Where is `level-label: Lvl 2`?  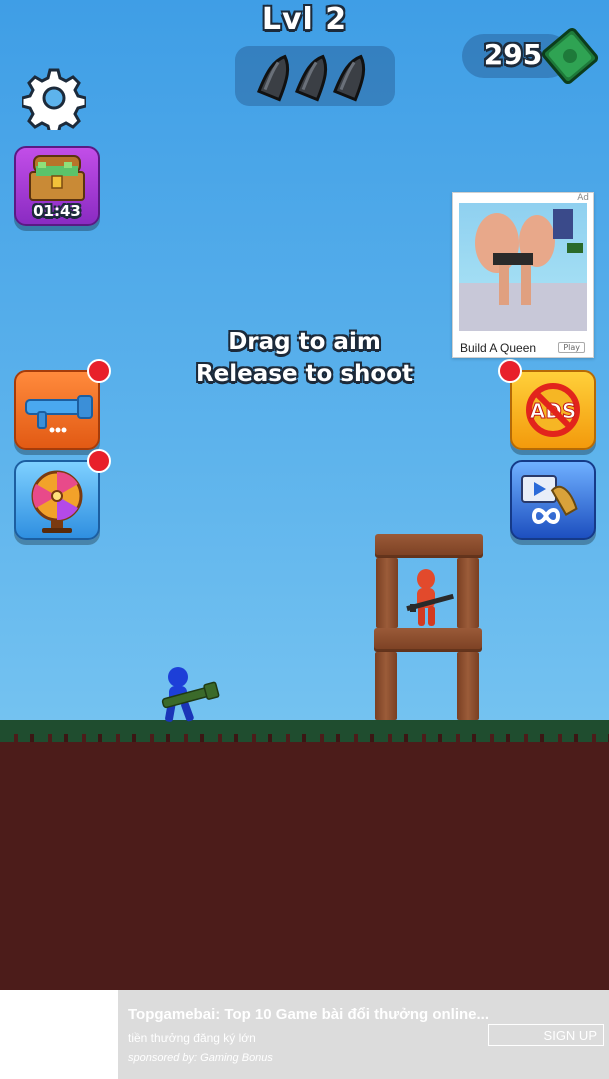 level-label: Lvl 2 is located at coordinates (304, 19).